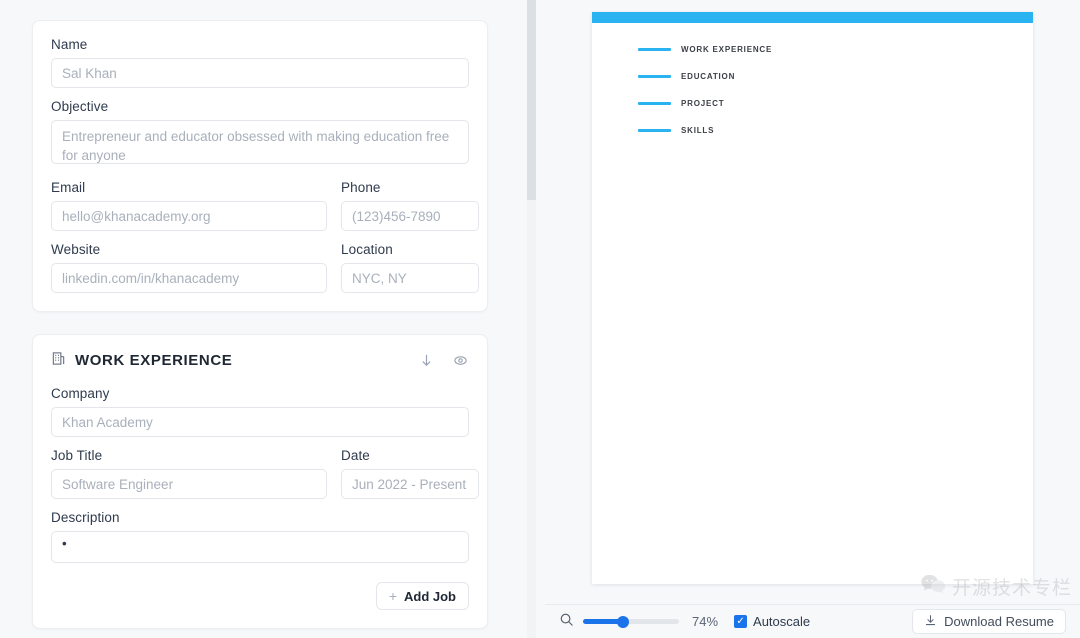  Describe the element at coordinates (782, 621) in the screenshot. I see `autoscale-label: Autoscale` at that location.